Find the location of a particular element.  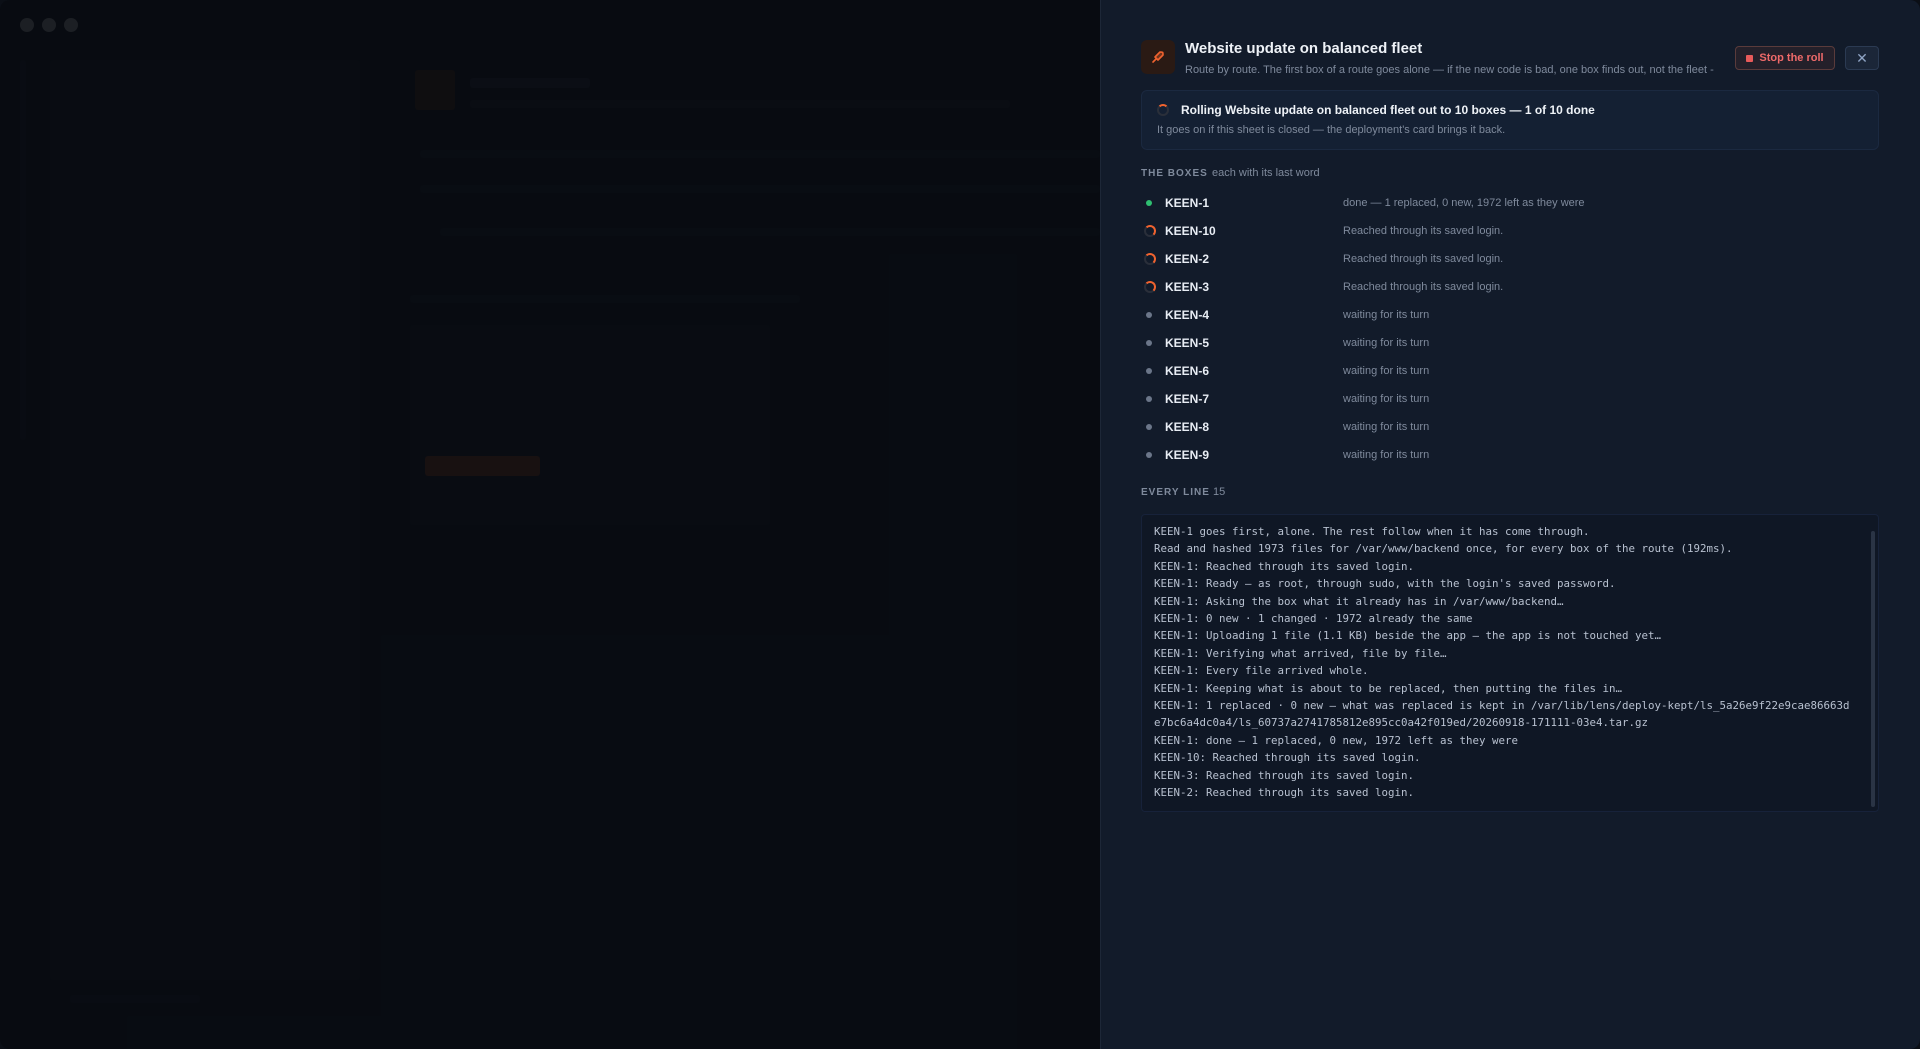

box-name: KEEN-1 is located at coordinates (1187, 203).